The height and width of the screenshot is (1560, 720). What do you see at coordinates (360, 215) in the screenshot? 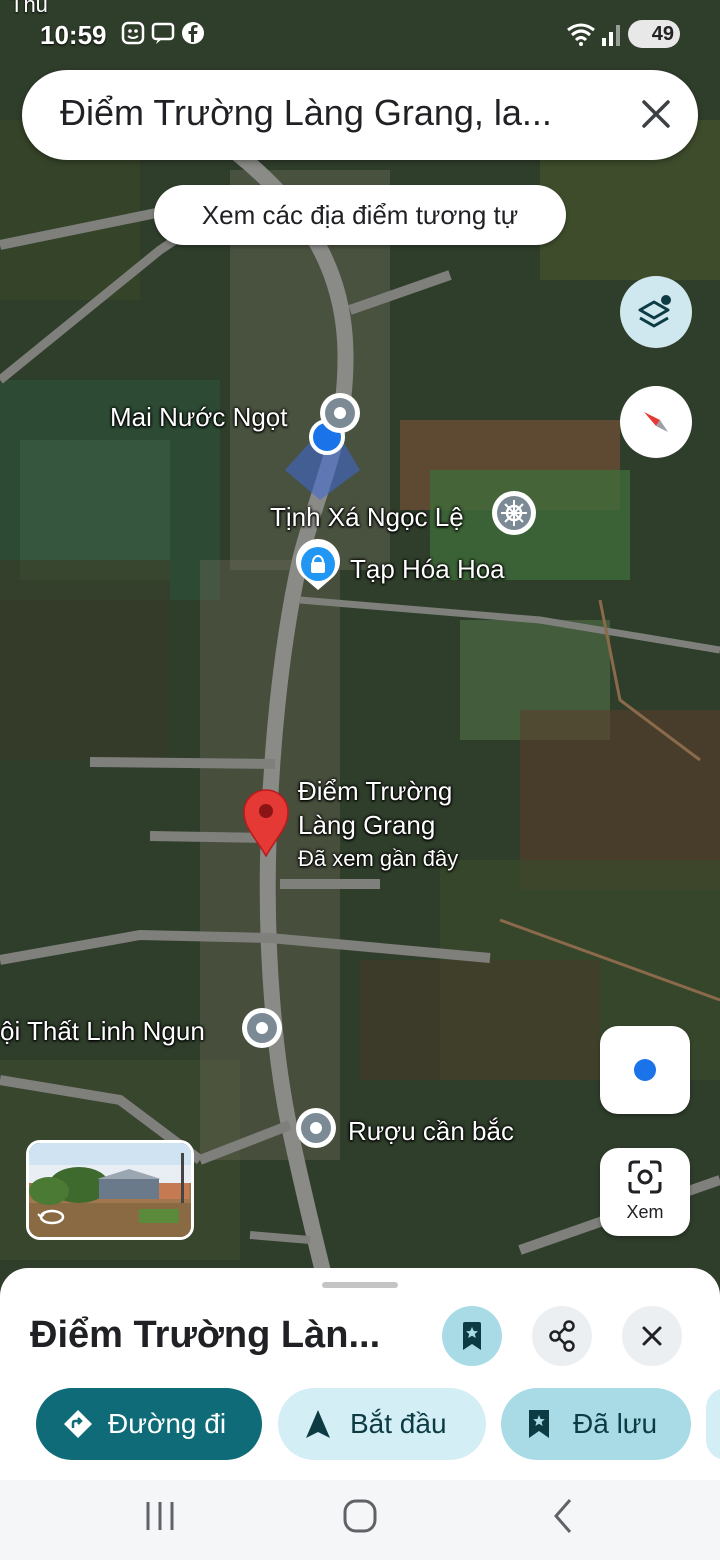
I see `similar-places-chip: Xem các địa điểm tương tự` at bounding box center [360, 215].